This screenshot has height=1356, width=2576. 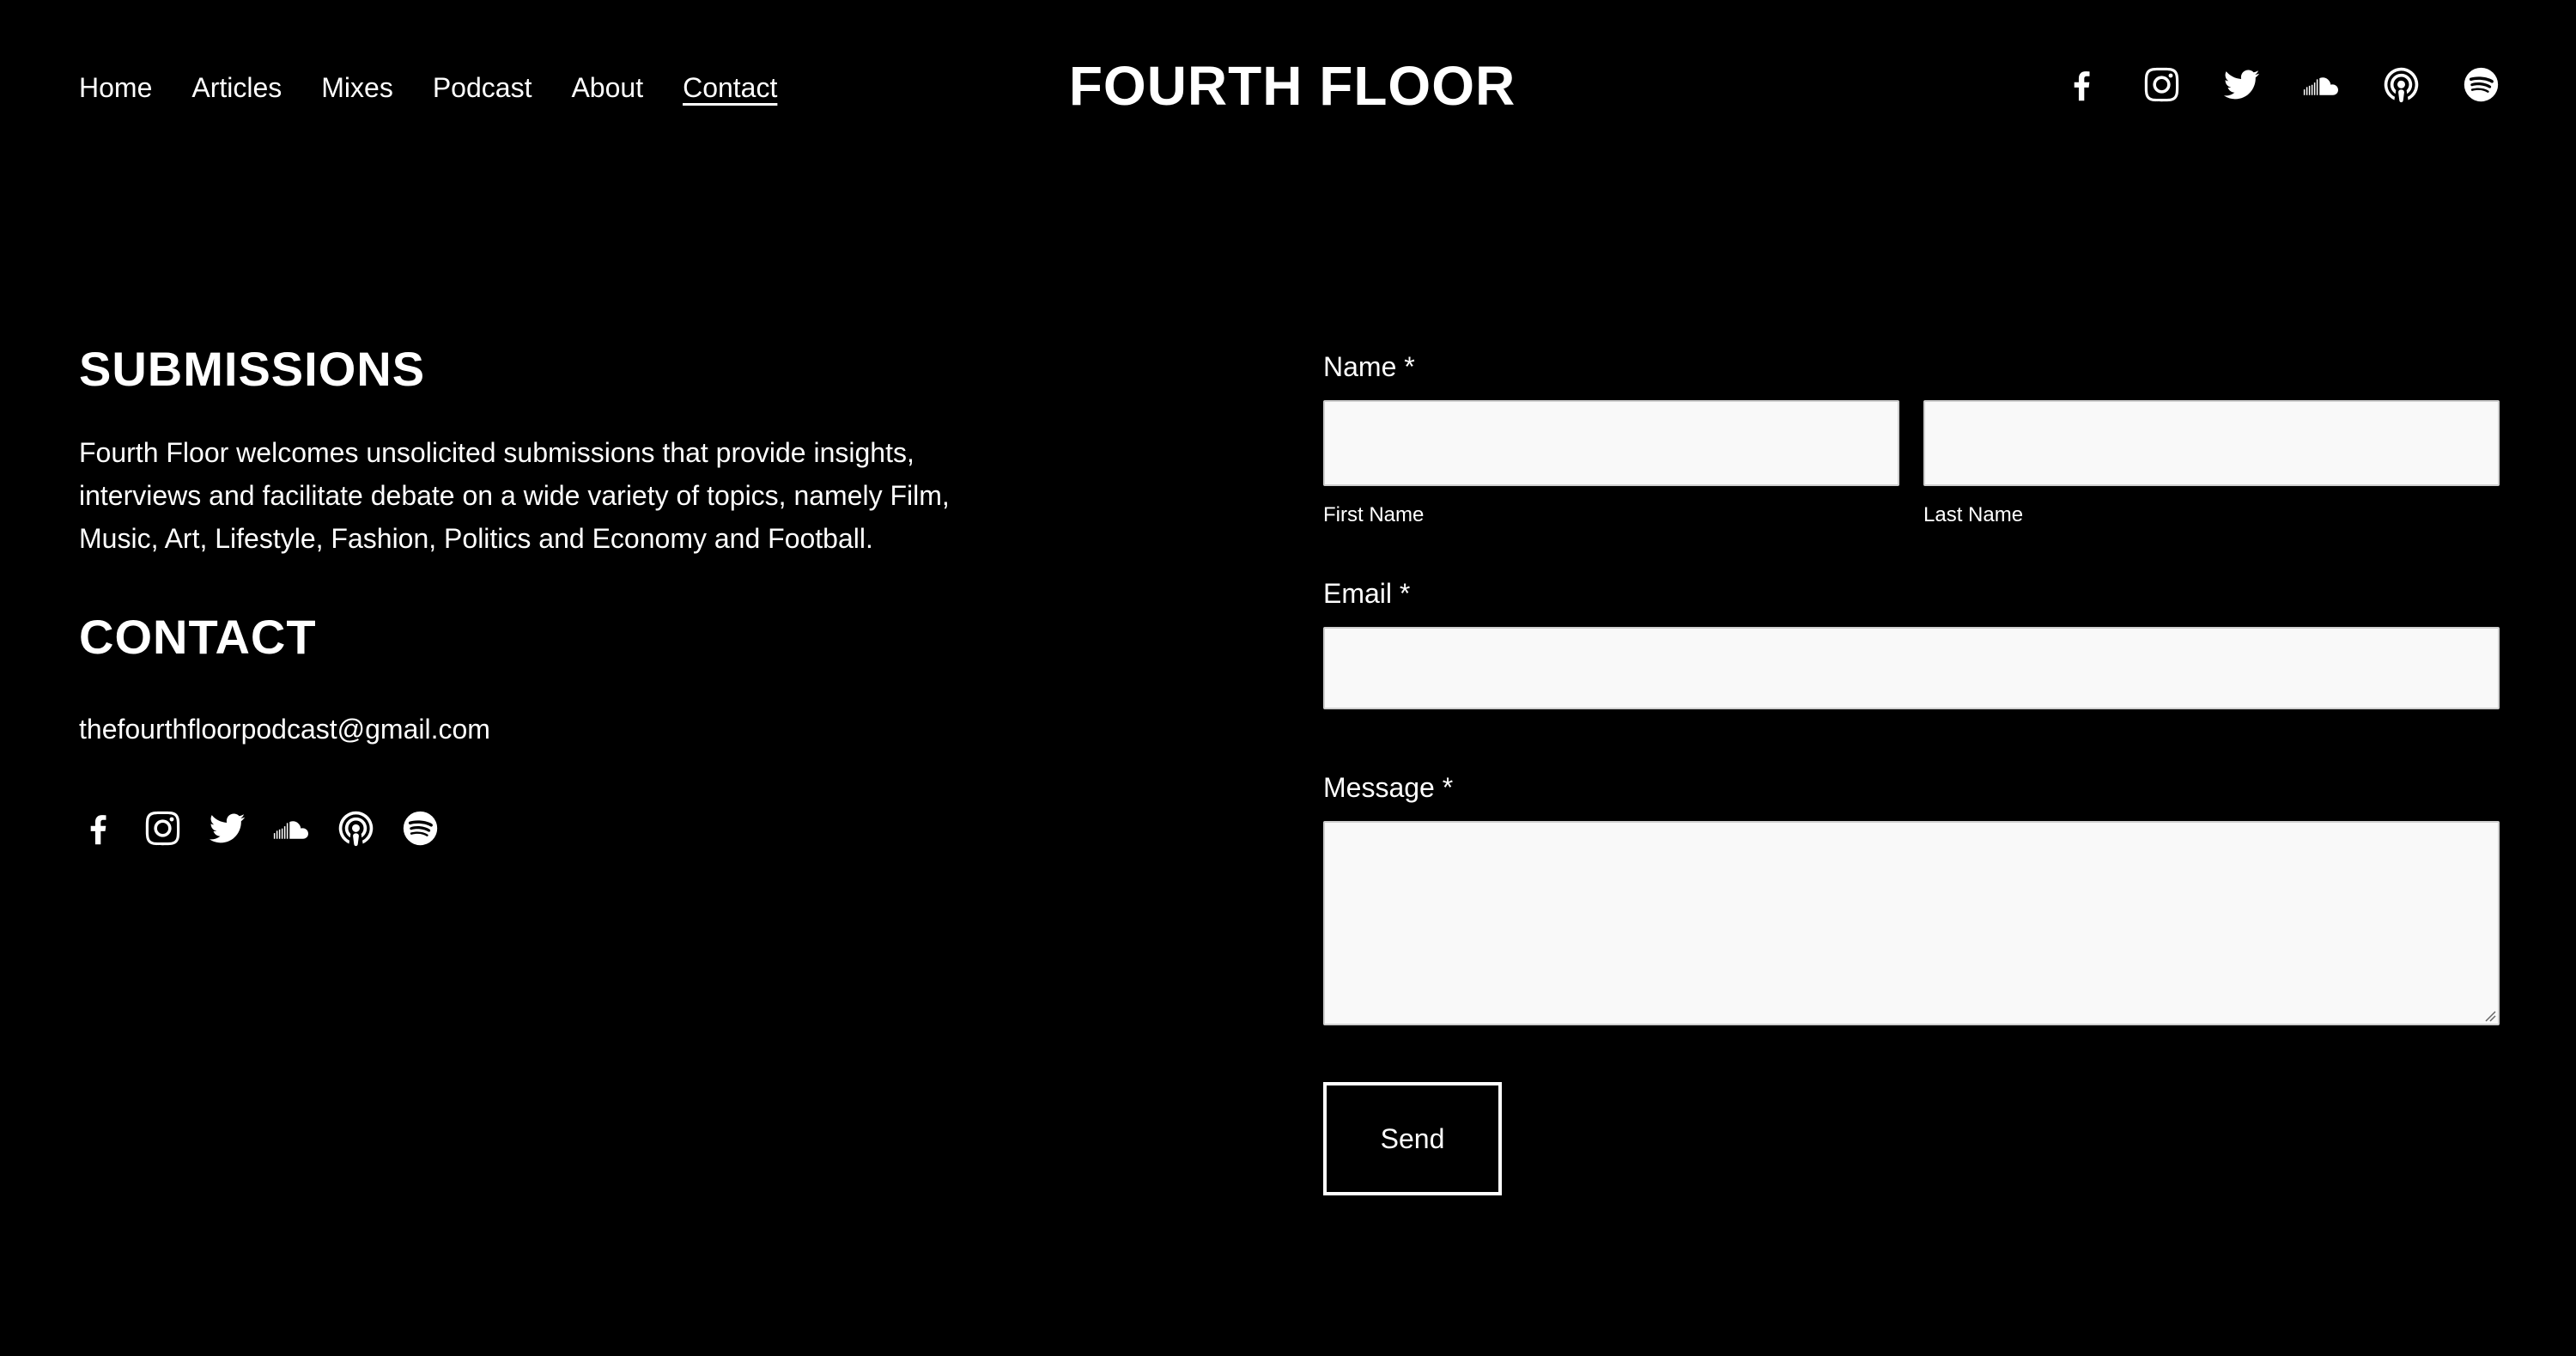 I want to click on nav-articles-link: Articles, so click(x=237, y=87).